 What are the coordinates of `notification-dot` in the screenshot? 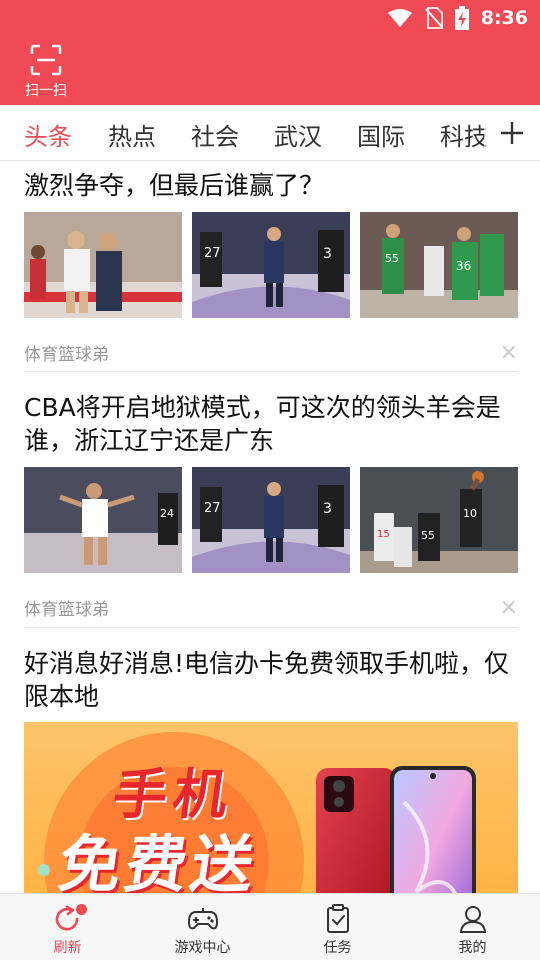 It's located at (81, 909).